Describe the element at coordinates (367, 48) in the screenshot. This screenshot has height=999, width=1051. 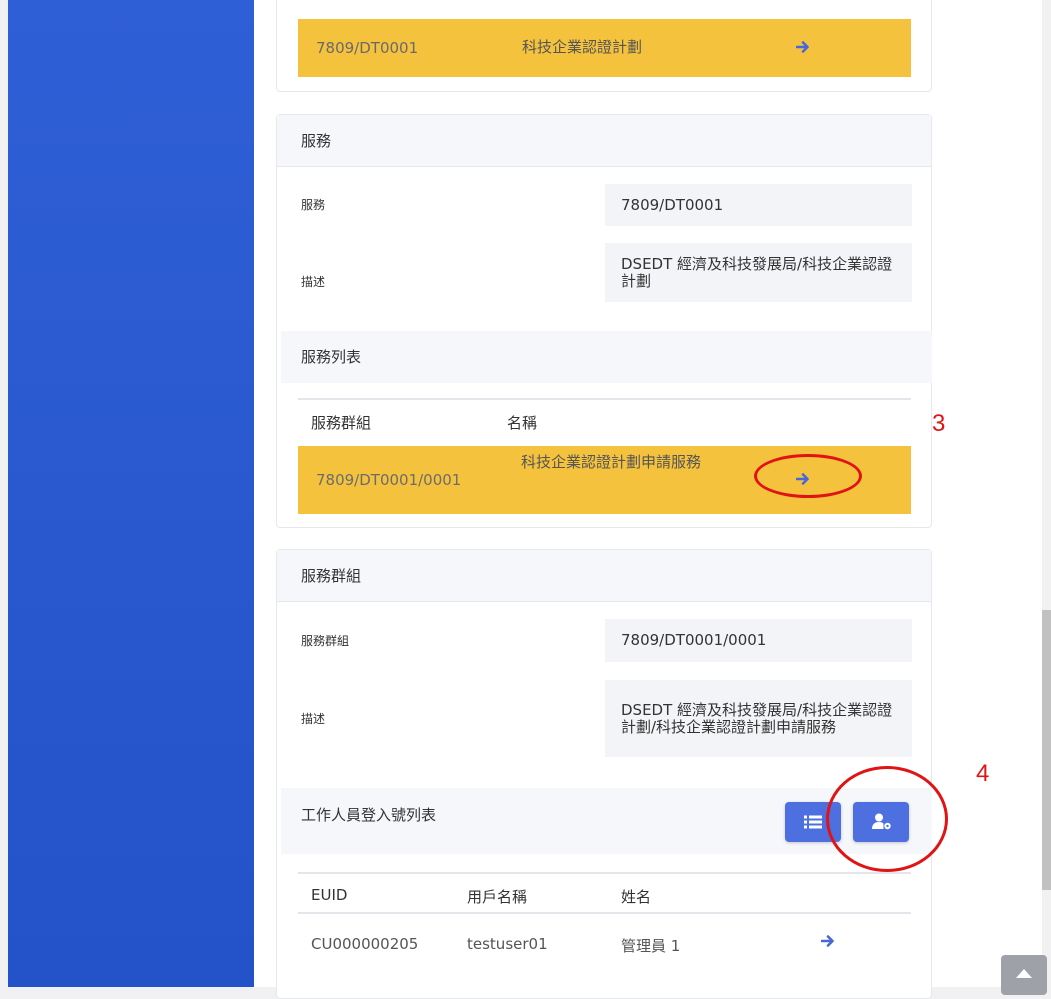
I see `service-code: 7809/DT0001` at that location.